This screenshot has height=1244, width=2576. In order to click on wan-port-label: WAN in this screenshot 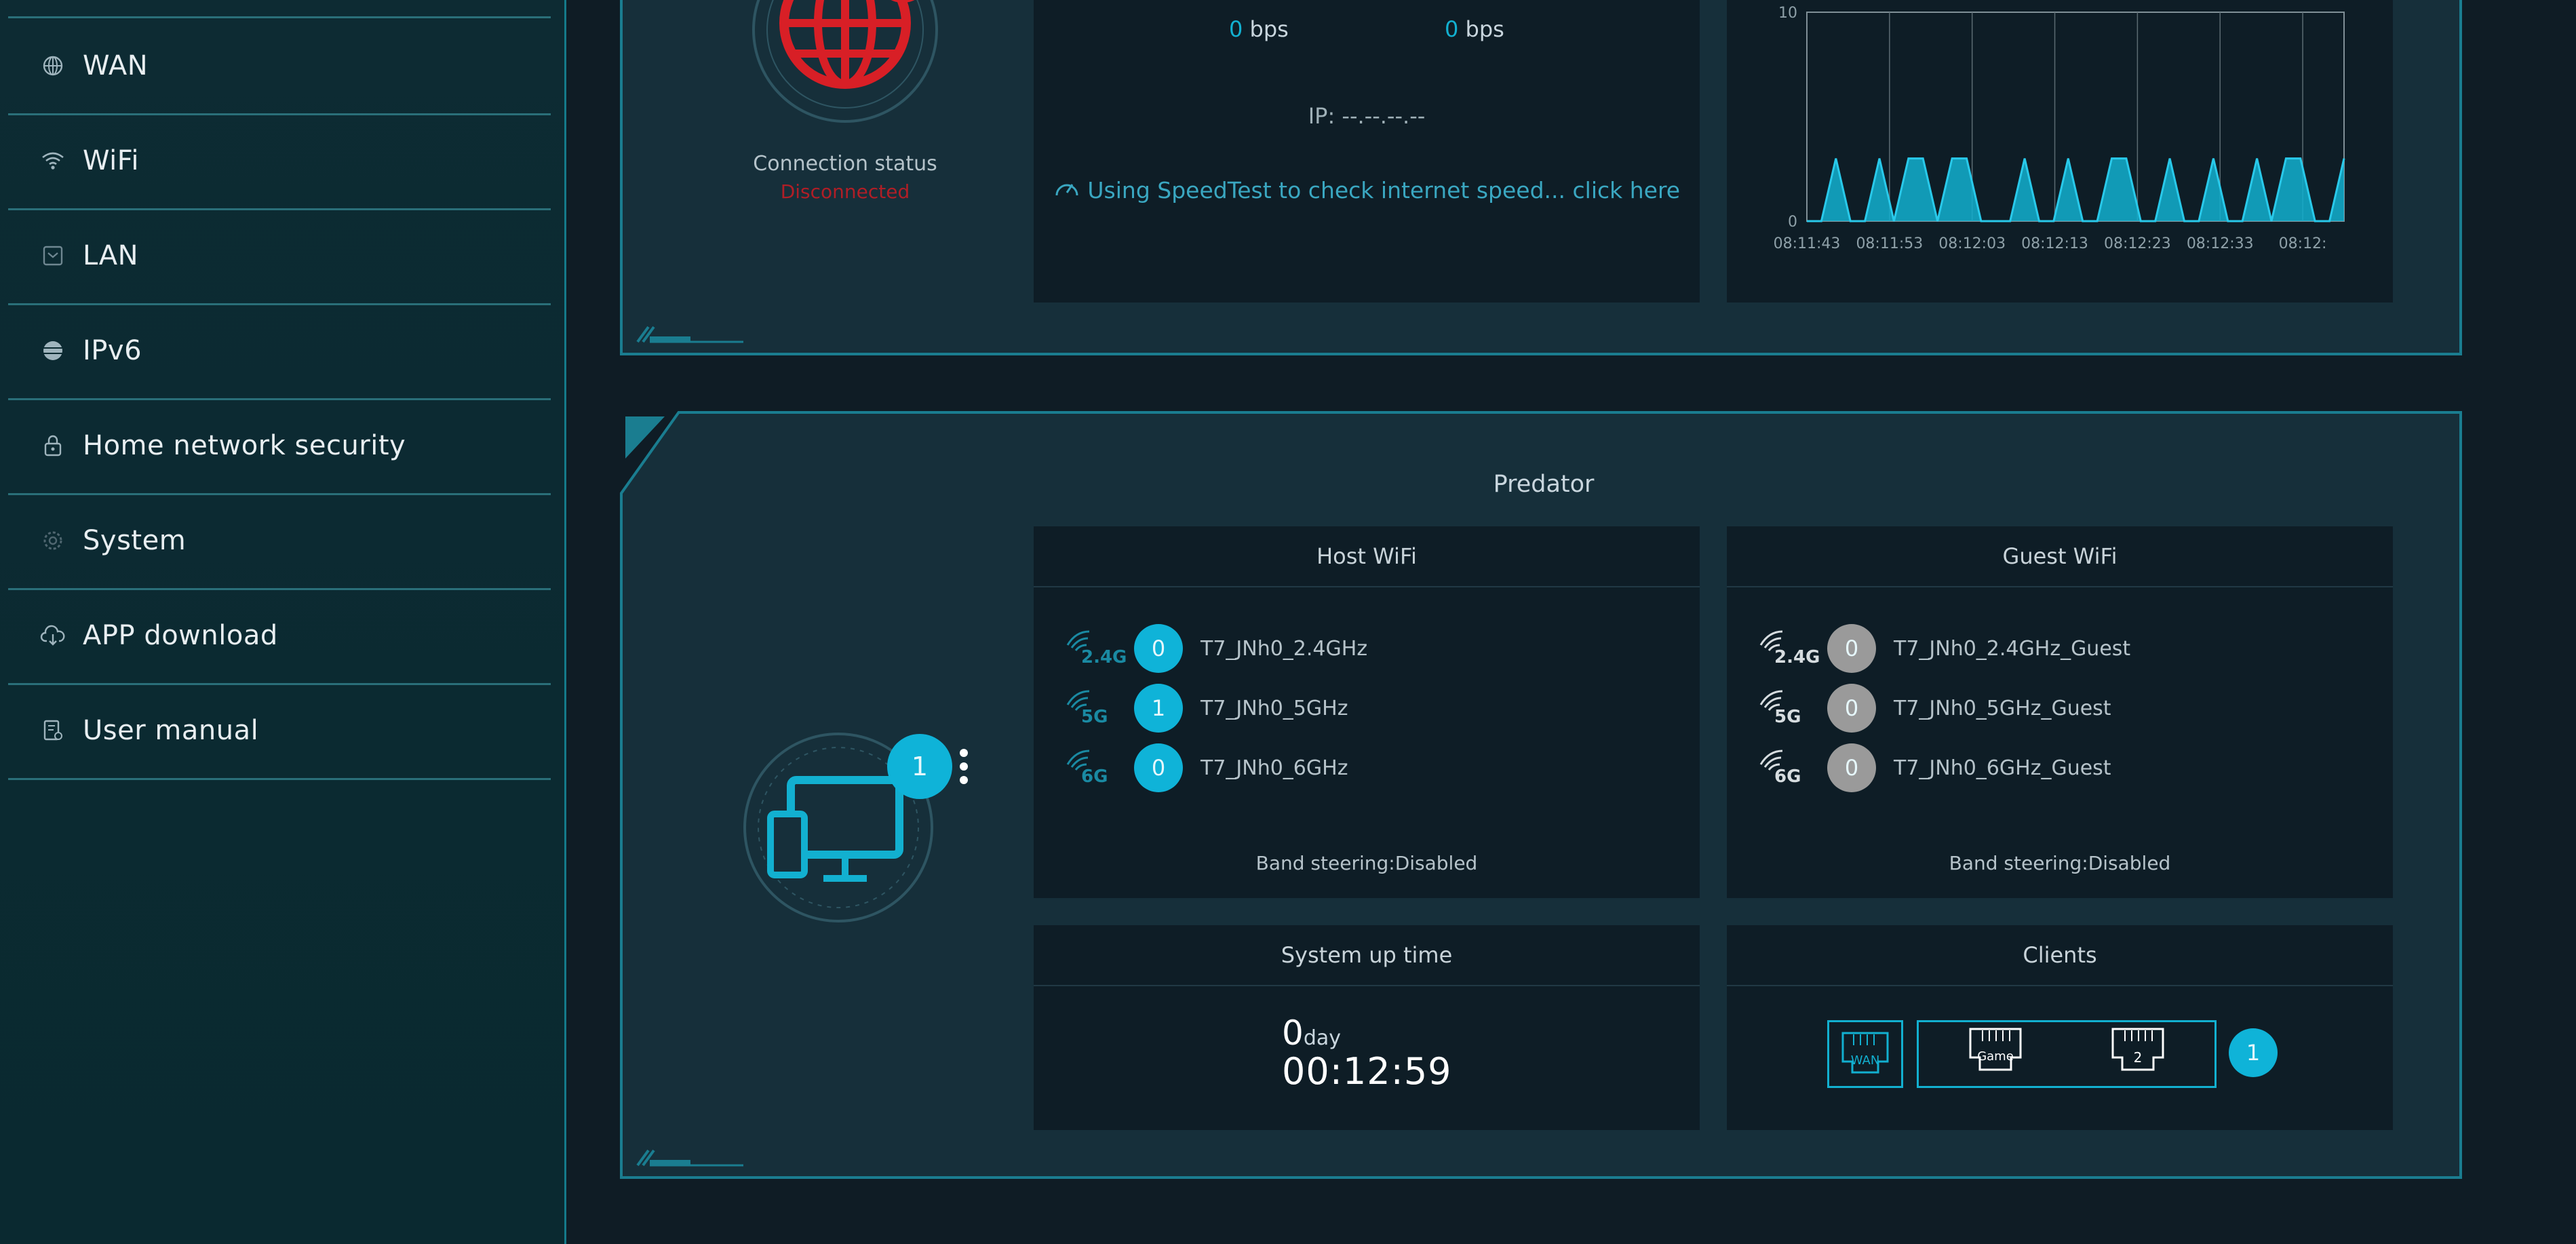, I will do `click(1865, 1060)`.